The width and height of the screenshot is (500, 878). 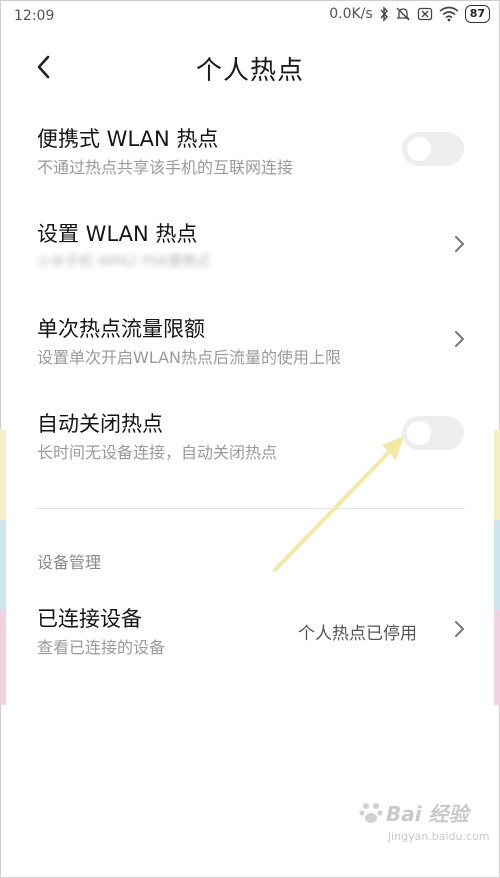 What do you see at coordinates (427, 814) in the screenshot?
I see `watermark-brand: Bai 经验` at bounding box center [427, 814].